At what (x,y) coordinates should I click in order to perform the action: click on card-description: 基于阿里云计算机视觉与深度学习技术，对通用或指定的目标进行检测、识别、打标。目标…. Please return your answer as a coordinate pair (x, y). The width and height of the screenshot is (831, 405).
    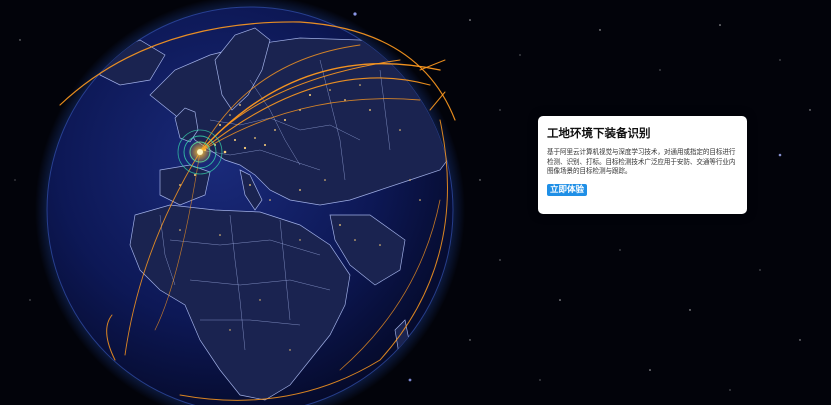
    Looking at the image, I should click on (641, 162).